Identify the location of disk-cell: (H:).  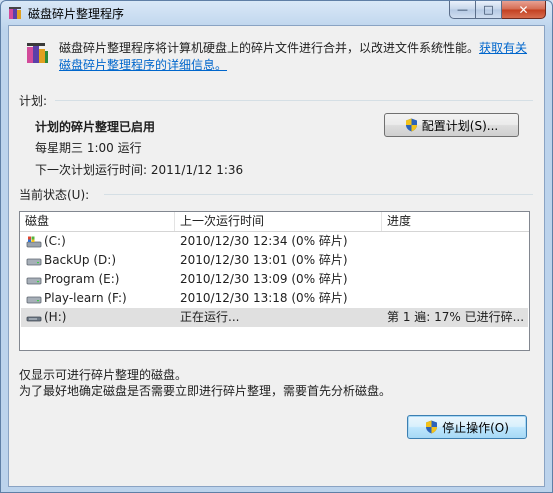
(101, 317).